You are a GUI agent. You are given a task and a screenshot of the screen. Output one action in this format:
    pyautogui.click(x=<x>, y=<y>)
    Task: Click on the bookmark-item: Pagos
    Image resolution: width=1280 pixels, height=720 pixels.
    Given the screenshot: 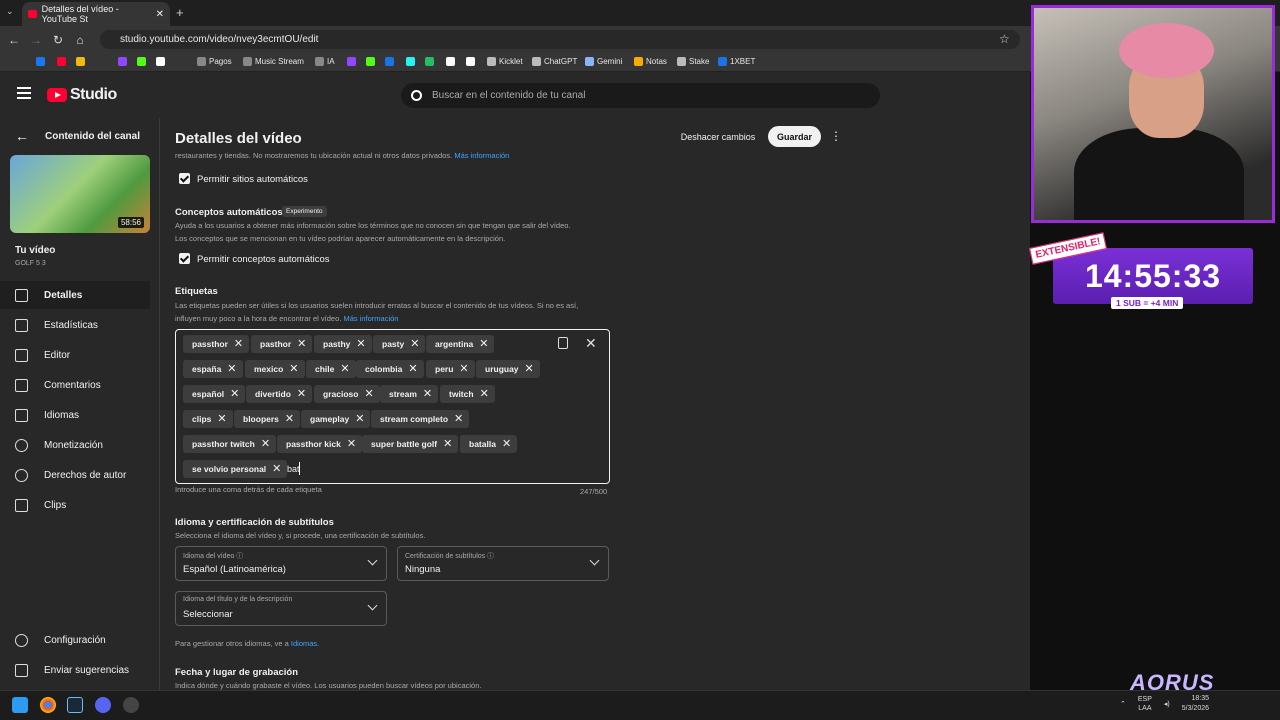 What is the action you would take?
    pyautogui.click(x=214, y=61)
    